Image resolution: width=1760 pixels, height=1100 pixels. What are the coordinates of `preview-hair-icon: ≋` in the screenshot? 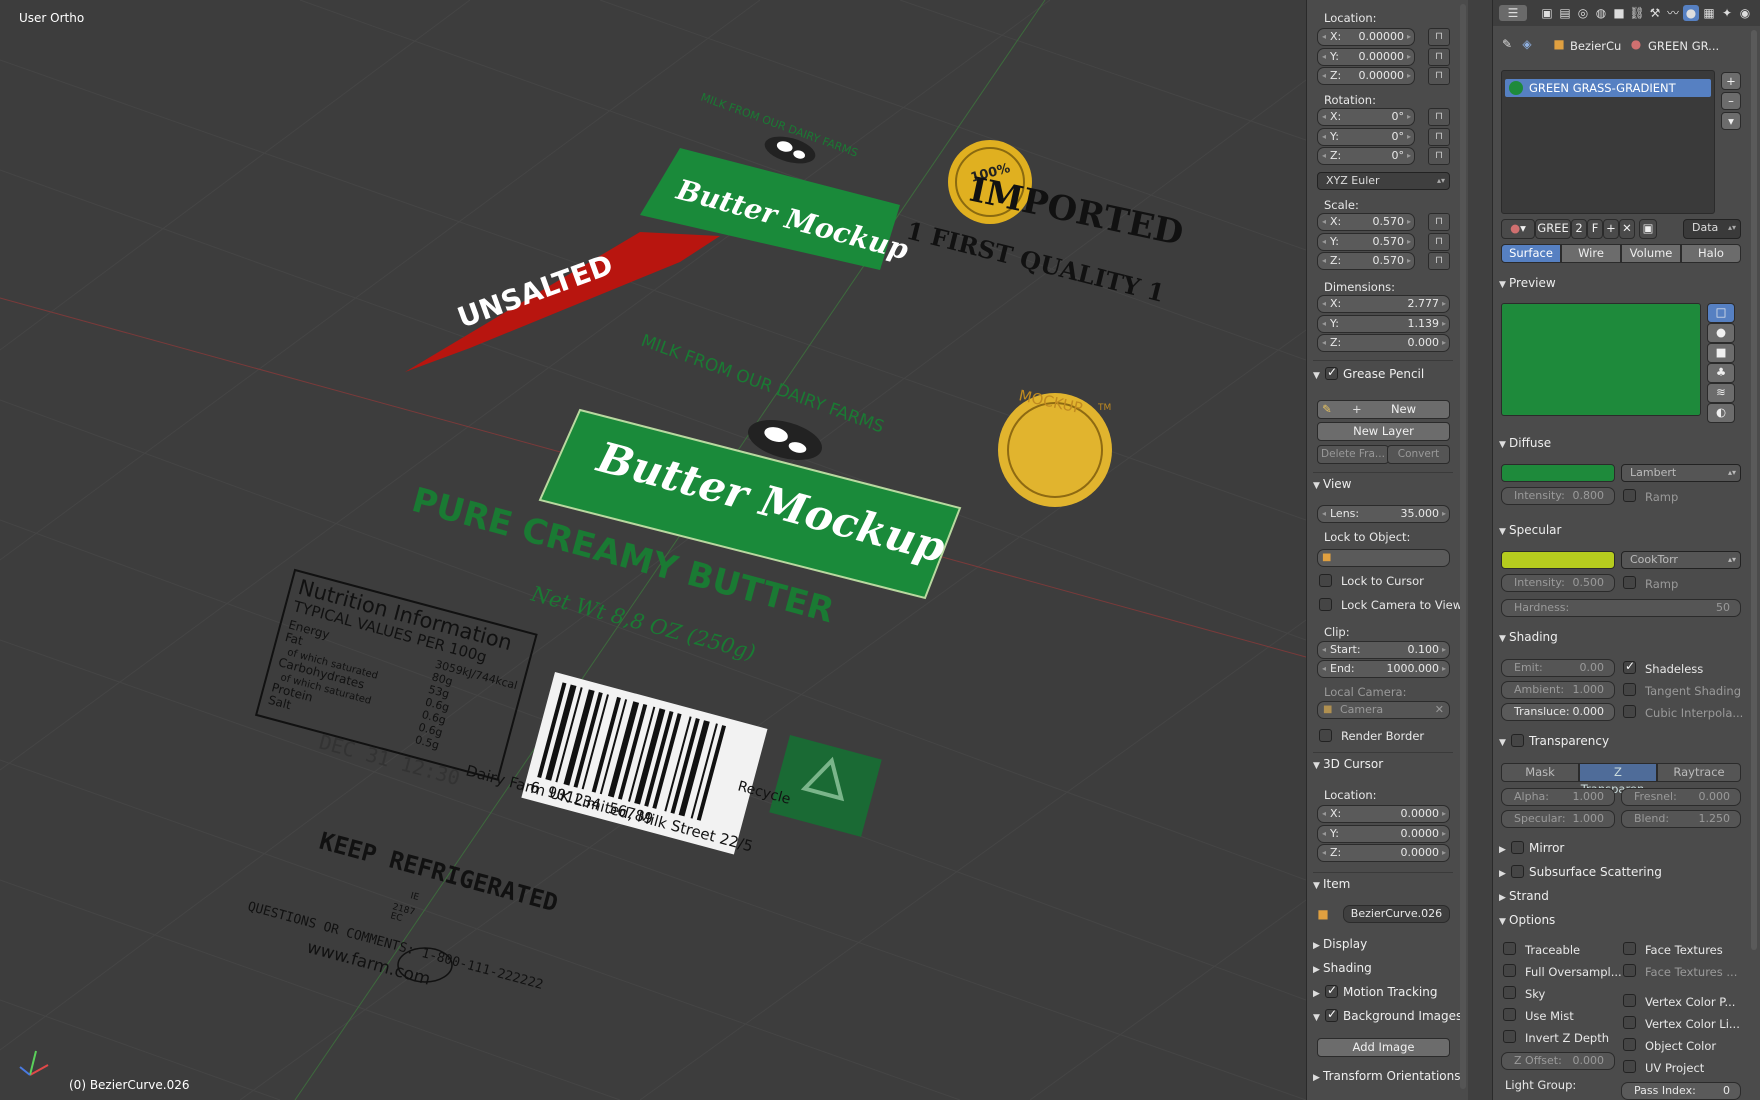 It's located at (1721, 393).